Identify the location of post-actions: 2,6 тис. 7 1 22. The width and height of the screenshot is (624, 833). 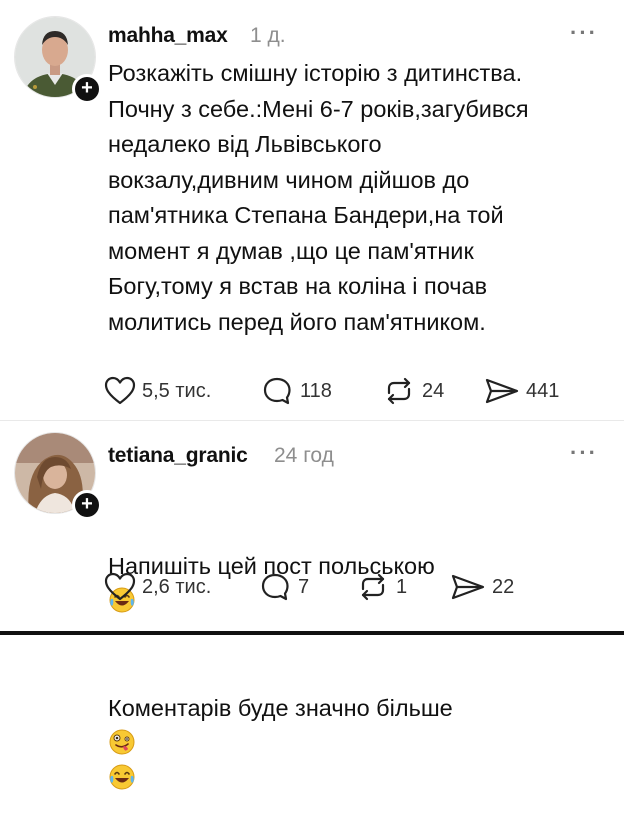
(354, 587).